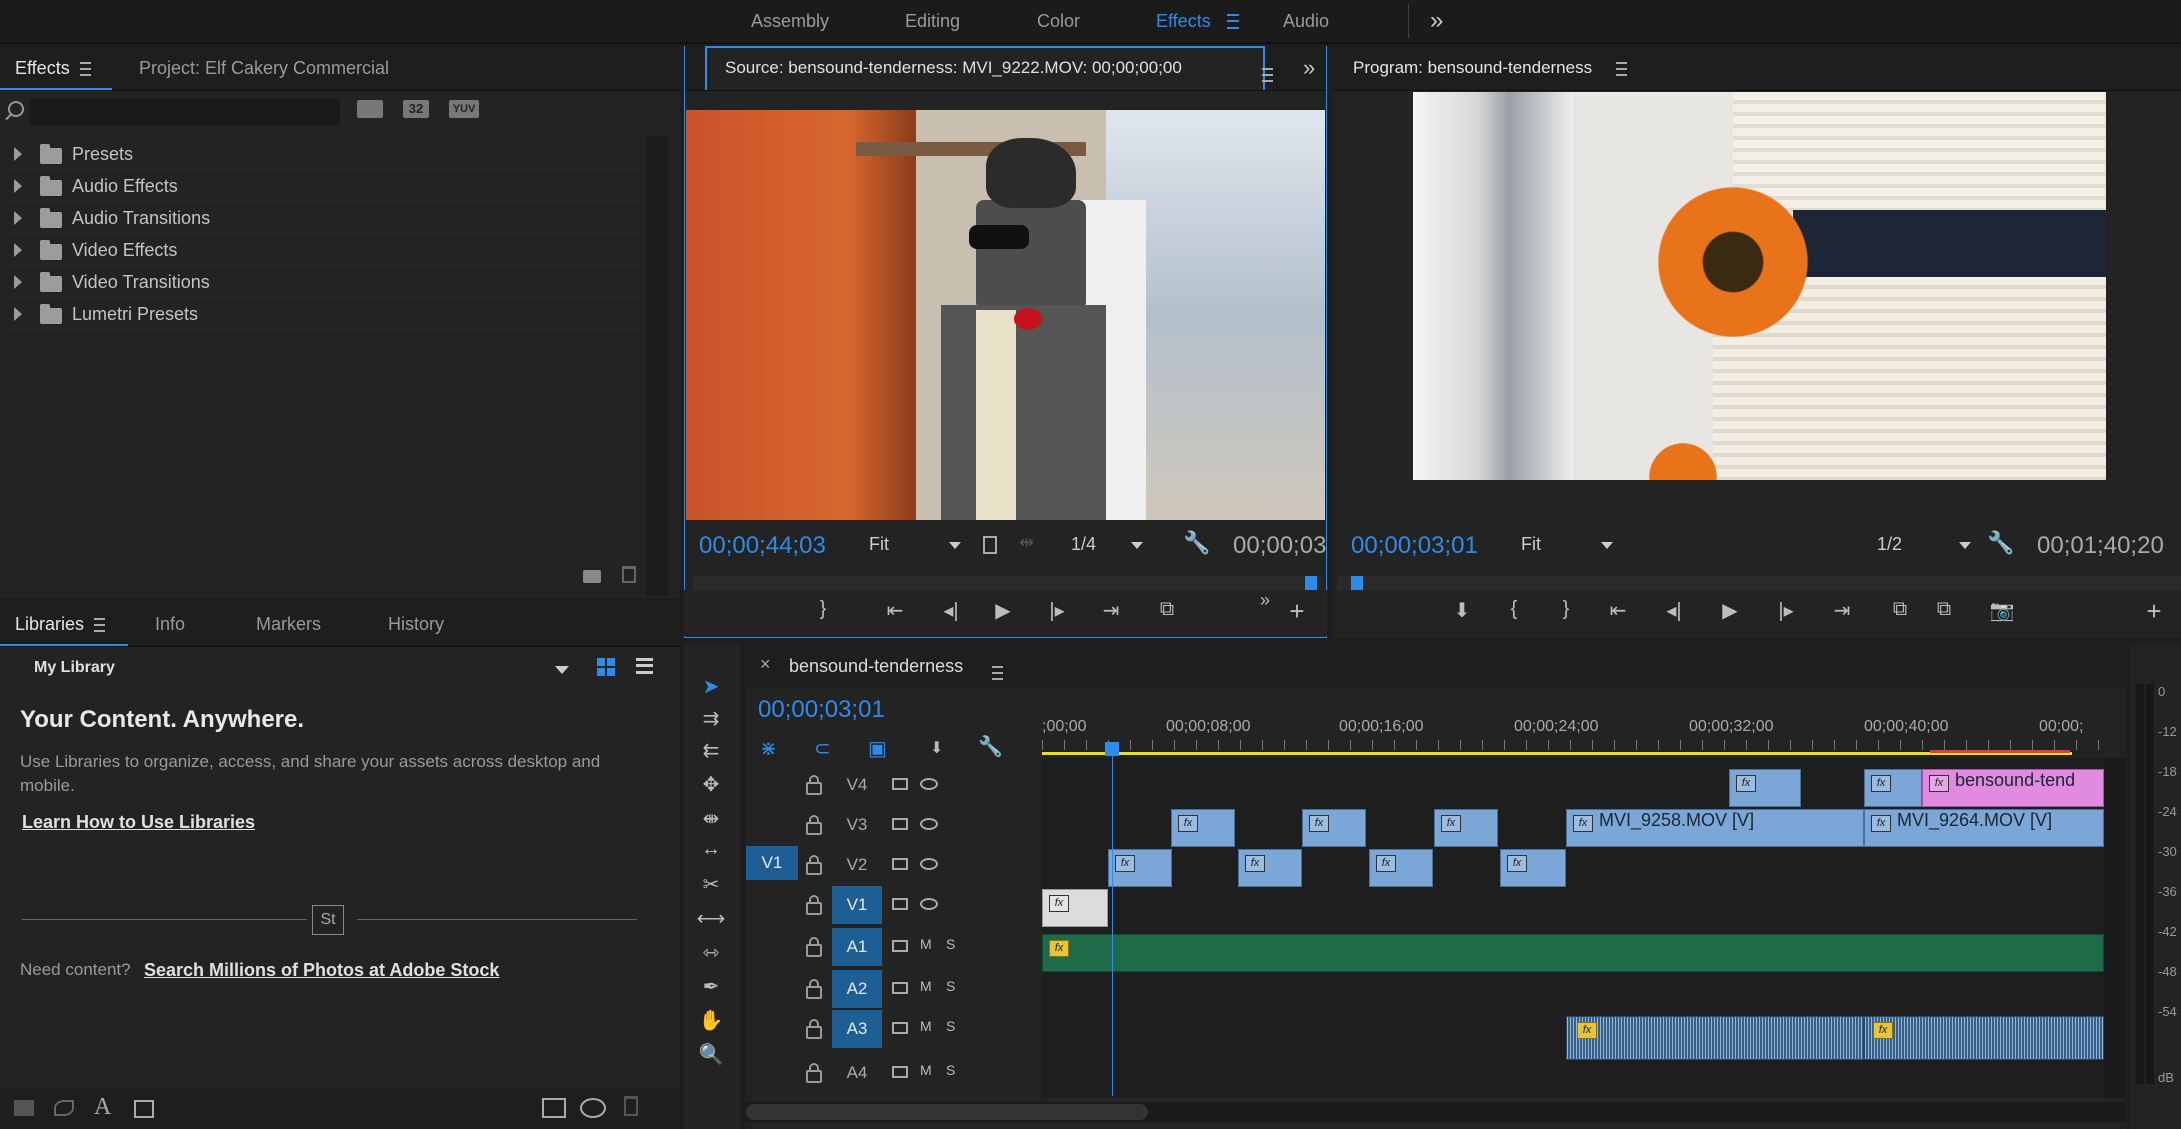 The width and height of the screenshot is (2181, 1129). What do you see at coordinates (711, 786) in the screenshot?
I see `ripple-edit-tool-icon: ✥` at bounding box center [711, 786].